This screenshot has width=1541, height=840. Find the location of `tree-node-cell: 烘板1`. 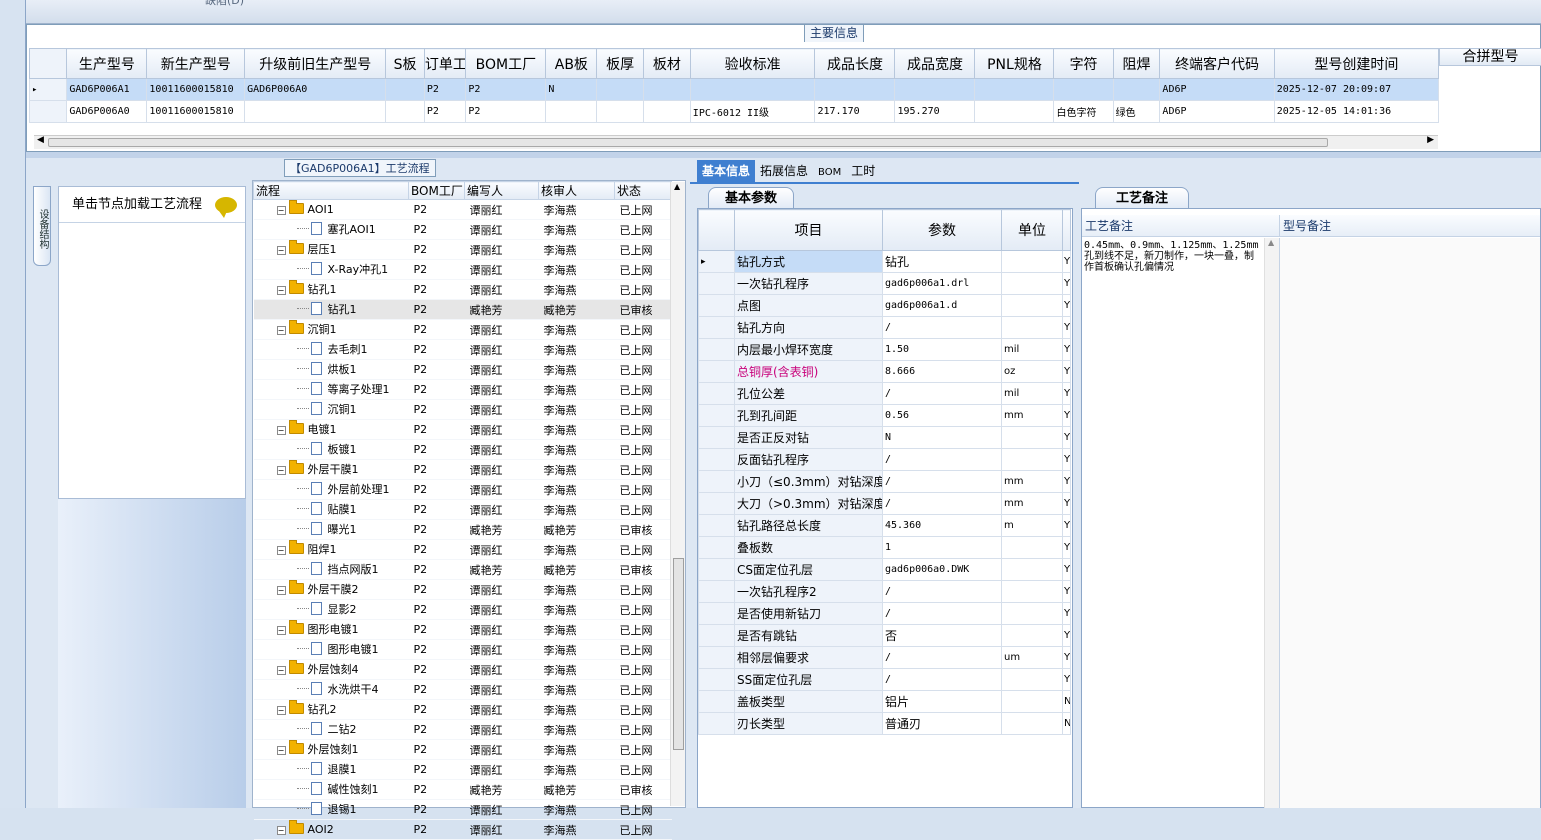

tree-node-cell: 烘板1 is located at coordinates (331, 369).